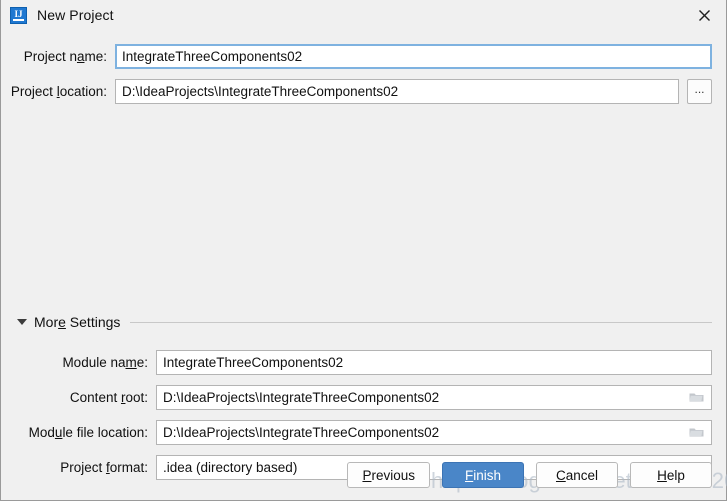 The image size is (727, 501). I want to click on title-bar: IJ New Project, so click(363, 15).